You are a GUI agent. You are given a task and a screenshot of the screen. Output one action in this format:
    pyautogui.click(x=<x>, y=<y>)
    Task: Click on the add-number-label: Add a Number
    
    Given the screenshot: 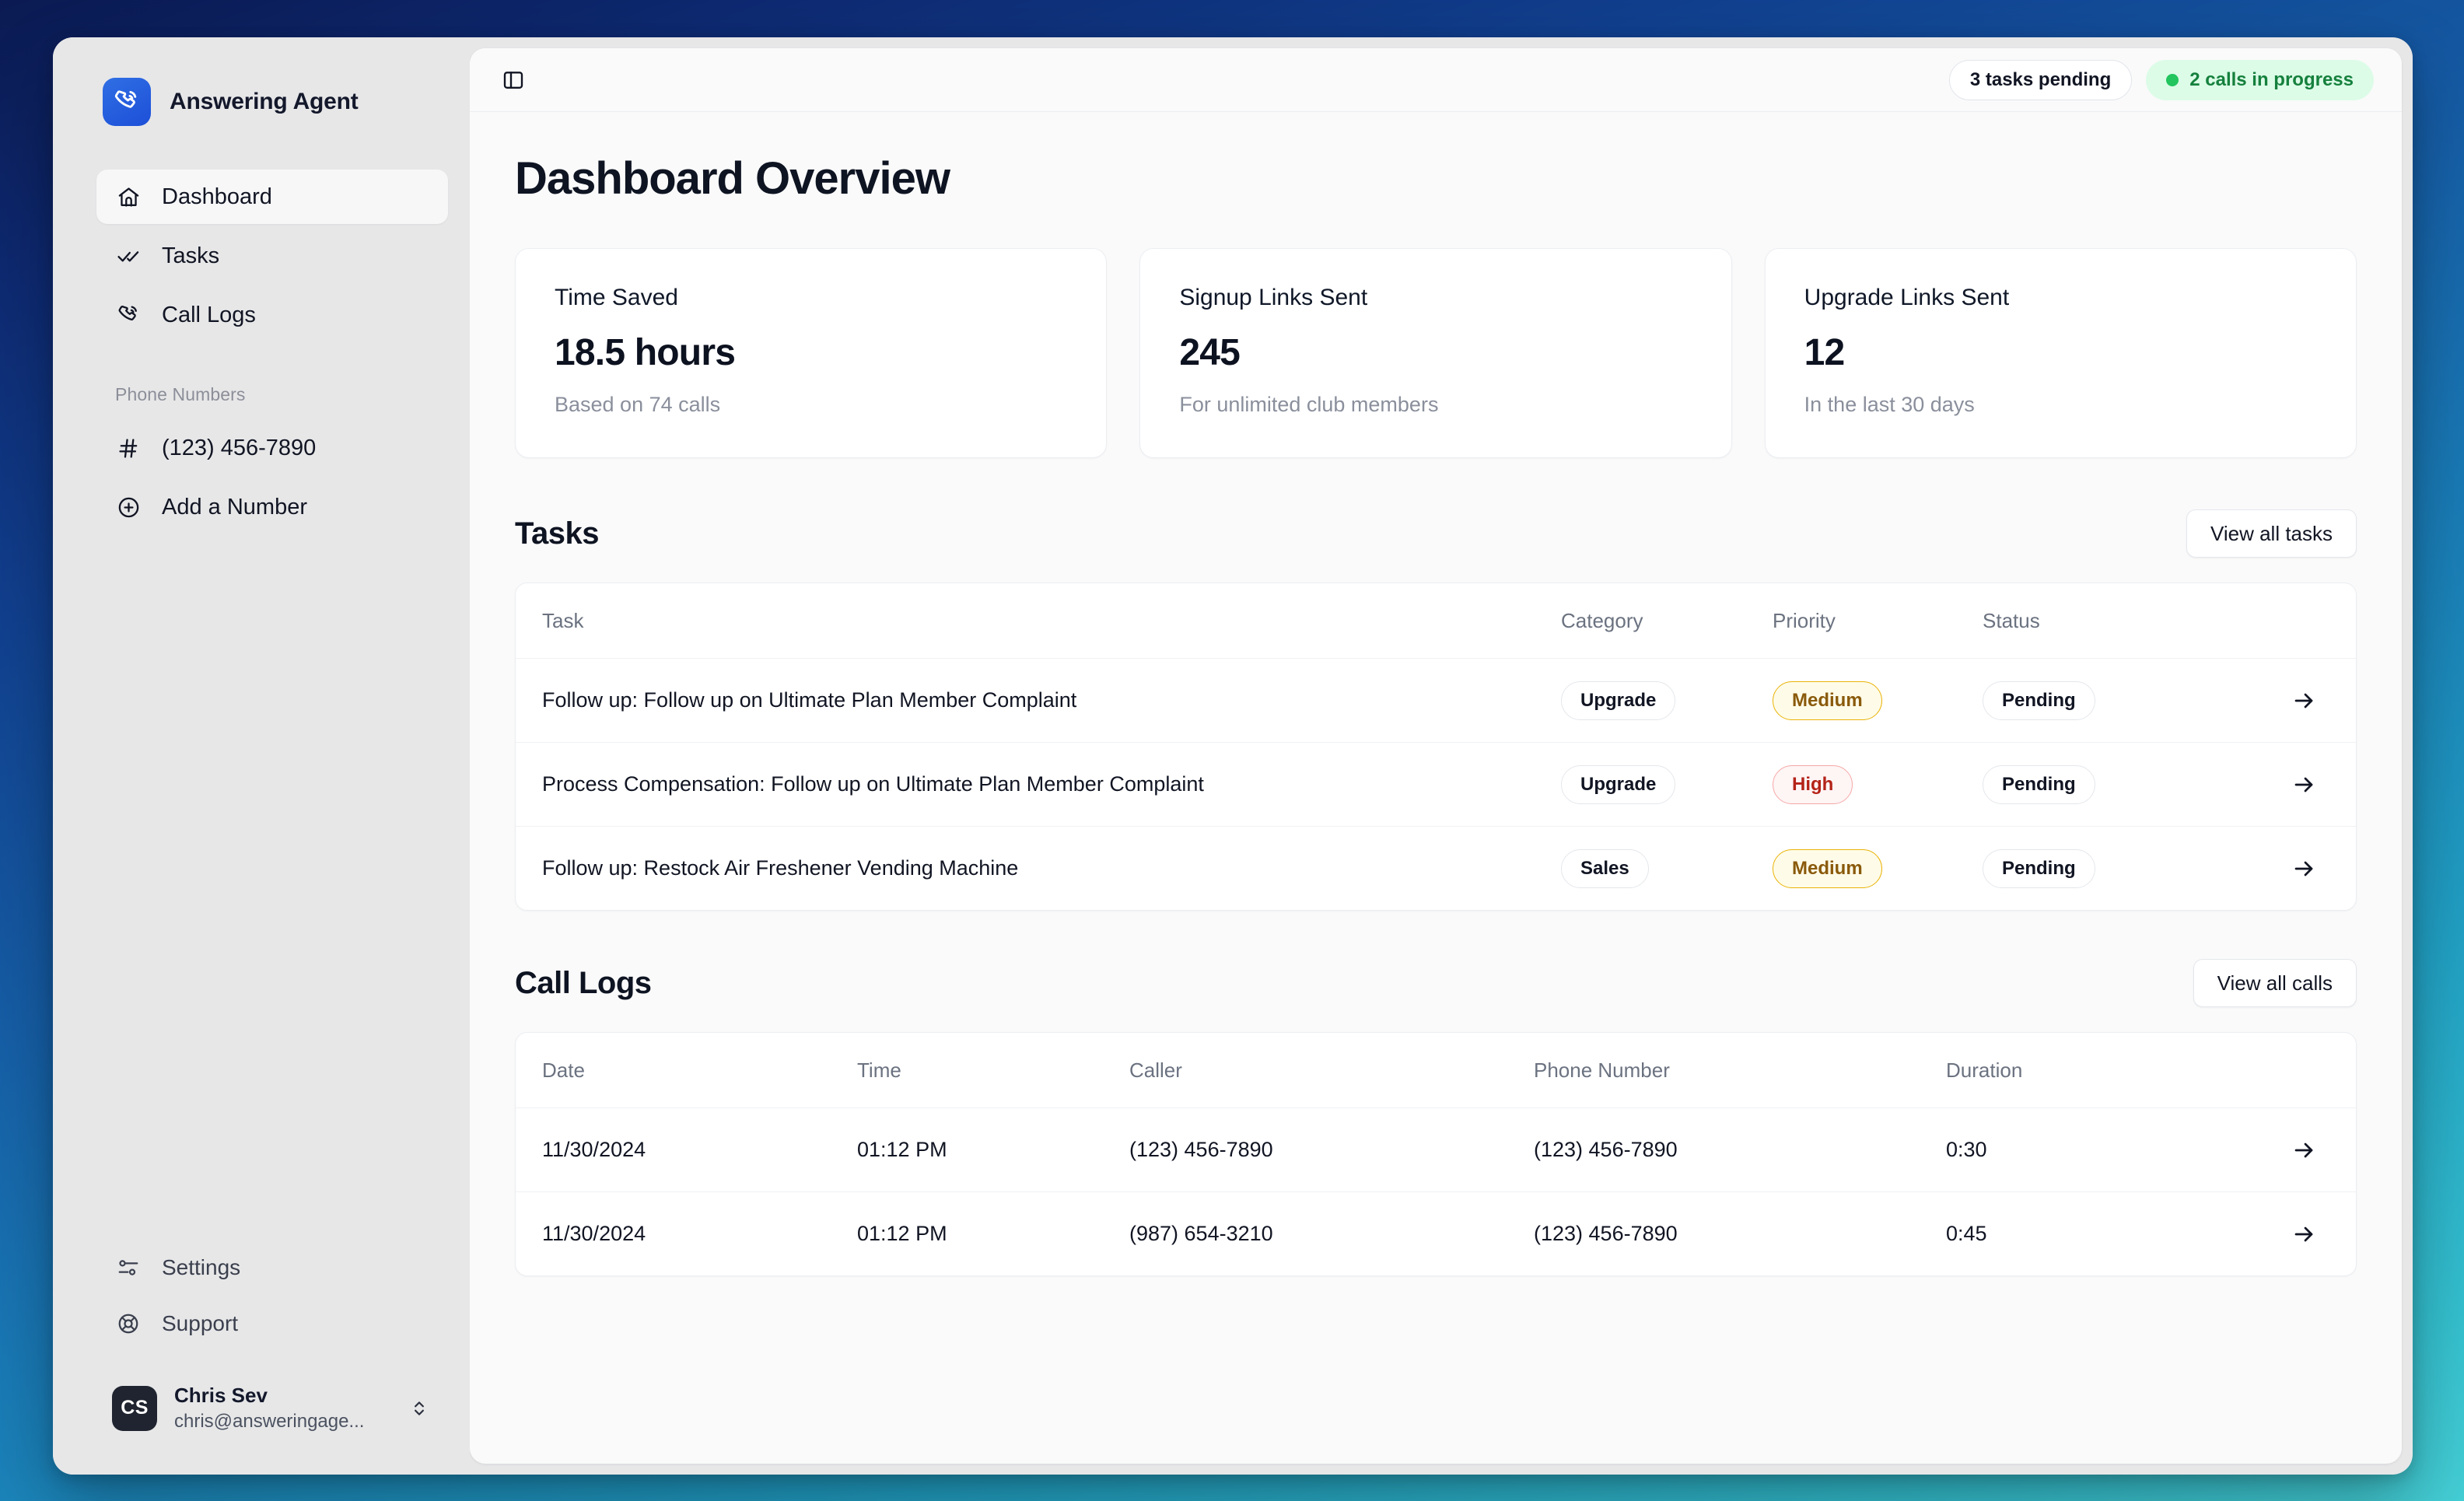 What is the action you would take?
    pyautogui.click(x=234, y=507)
    